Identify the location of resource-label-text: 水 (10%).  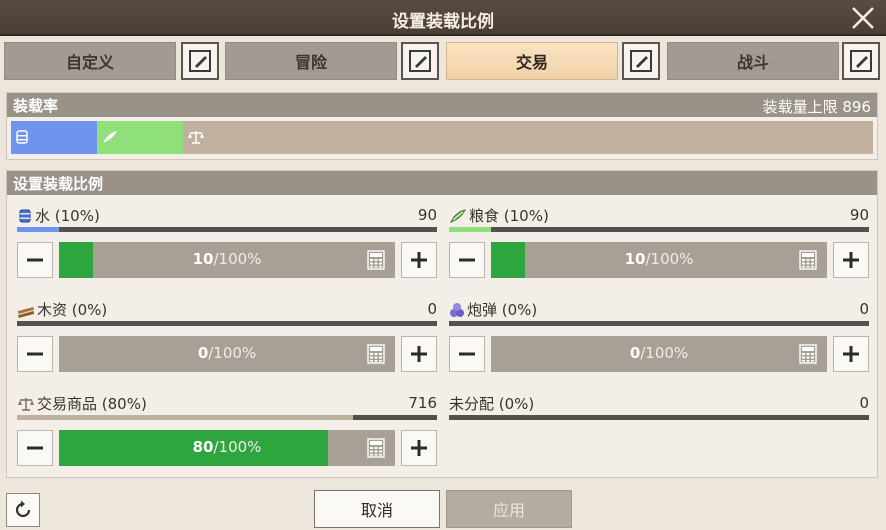
(67, 216).